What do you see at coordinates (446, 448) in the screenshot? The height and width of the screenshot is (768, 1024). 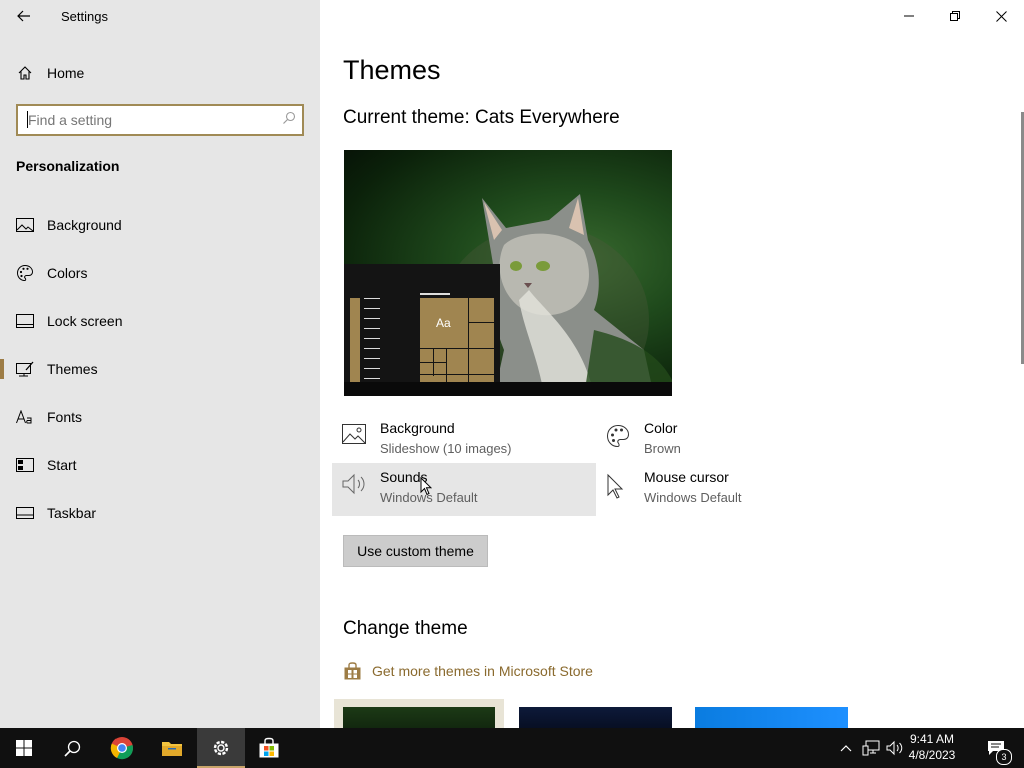 I see `setting-value: Slideshow (10 images)` at bounding box center [446, 448].